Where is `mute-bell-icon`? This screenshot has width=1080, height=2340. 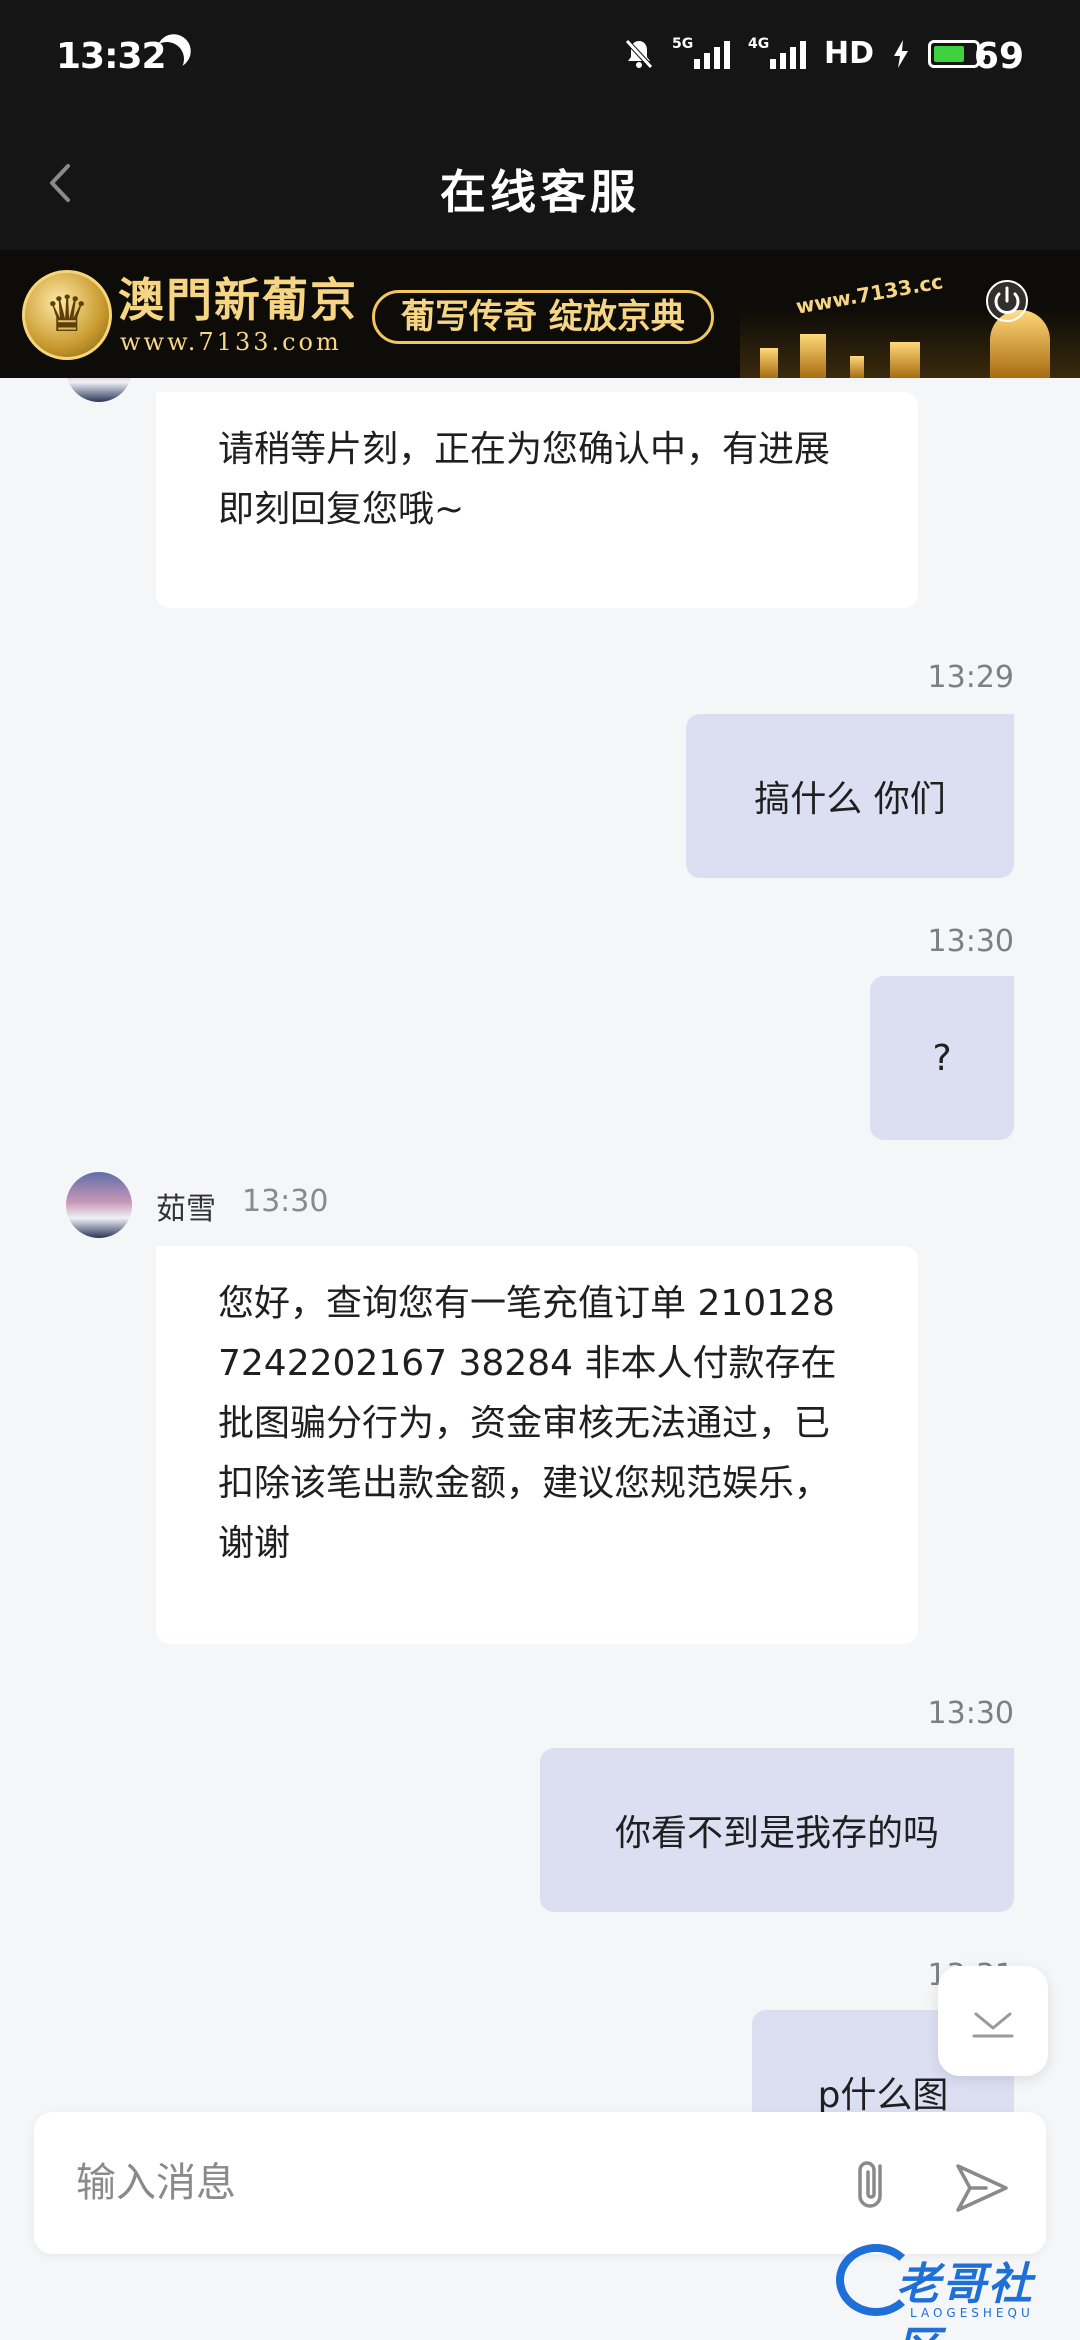
mute-bell-icon is located at coordinates (639, 53).